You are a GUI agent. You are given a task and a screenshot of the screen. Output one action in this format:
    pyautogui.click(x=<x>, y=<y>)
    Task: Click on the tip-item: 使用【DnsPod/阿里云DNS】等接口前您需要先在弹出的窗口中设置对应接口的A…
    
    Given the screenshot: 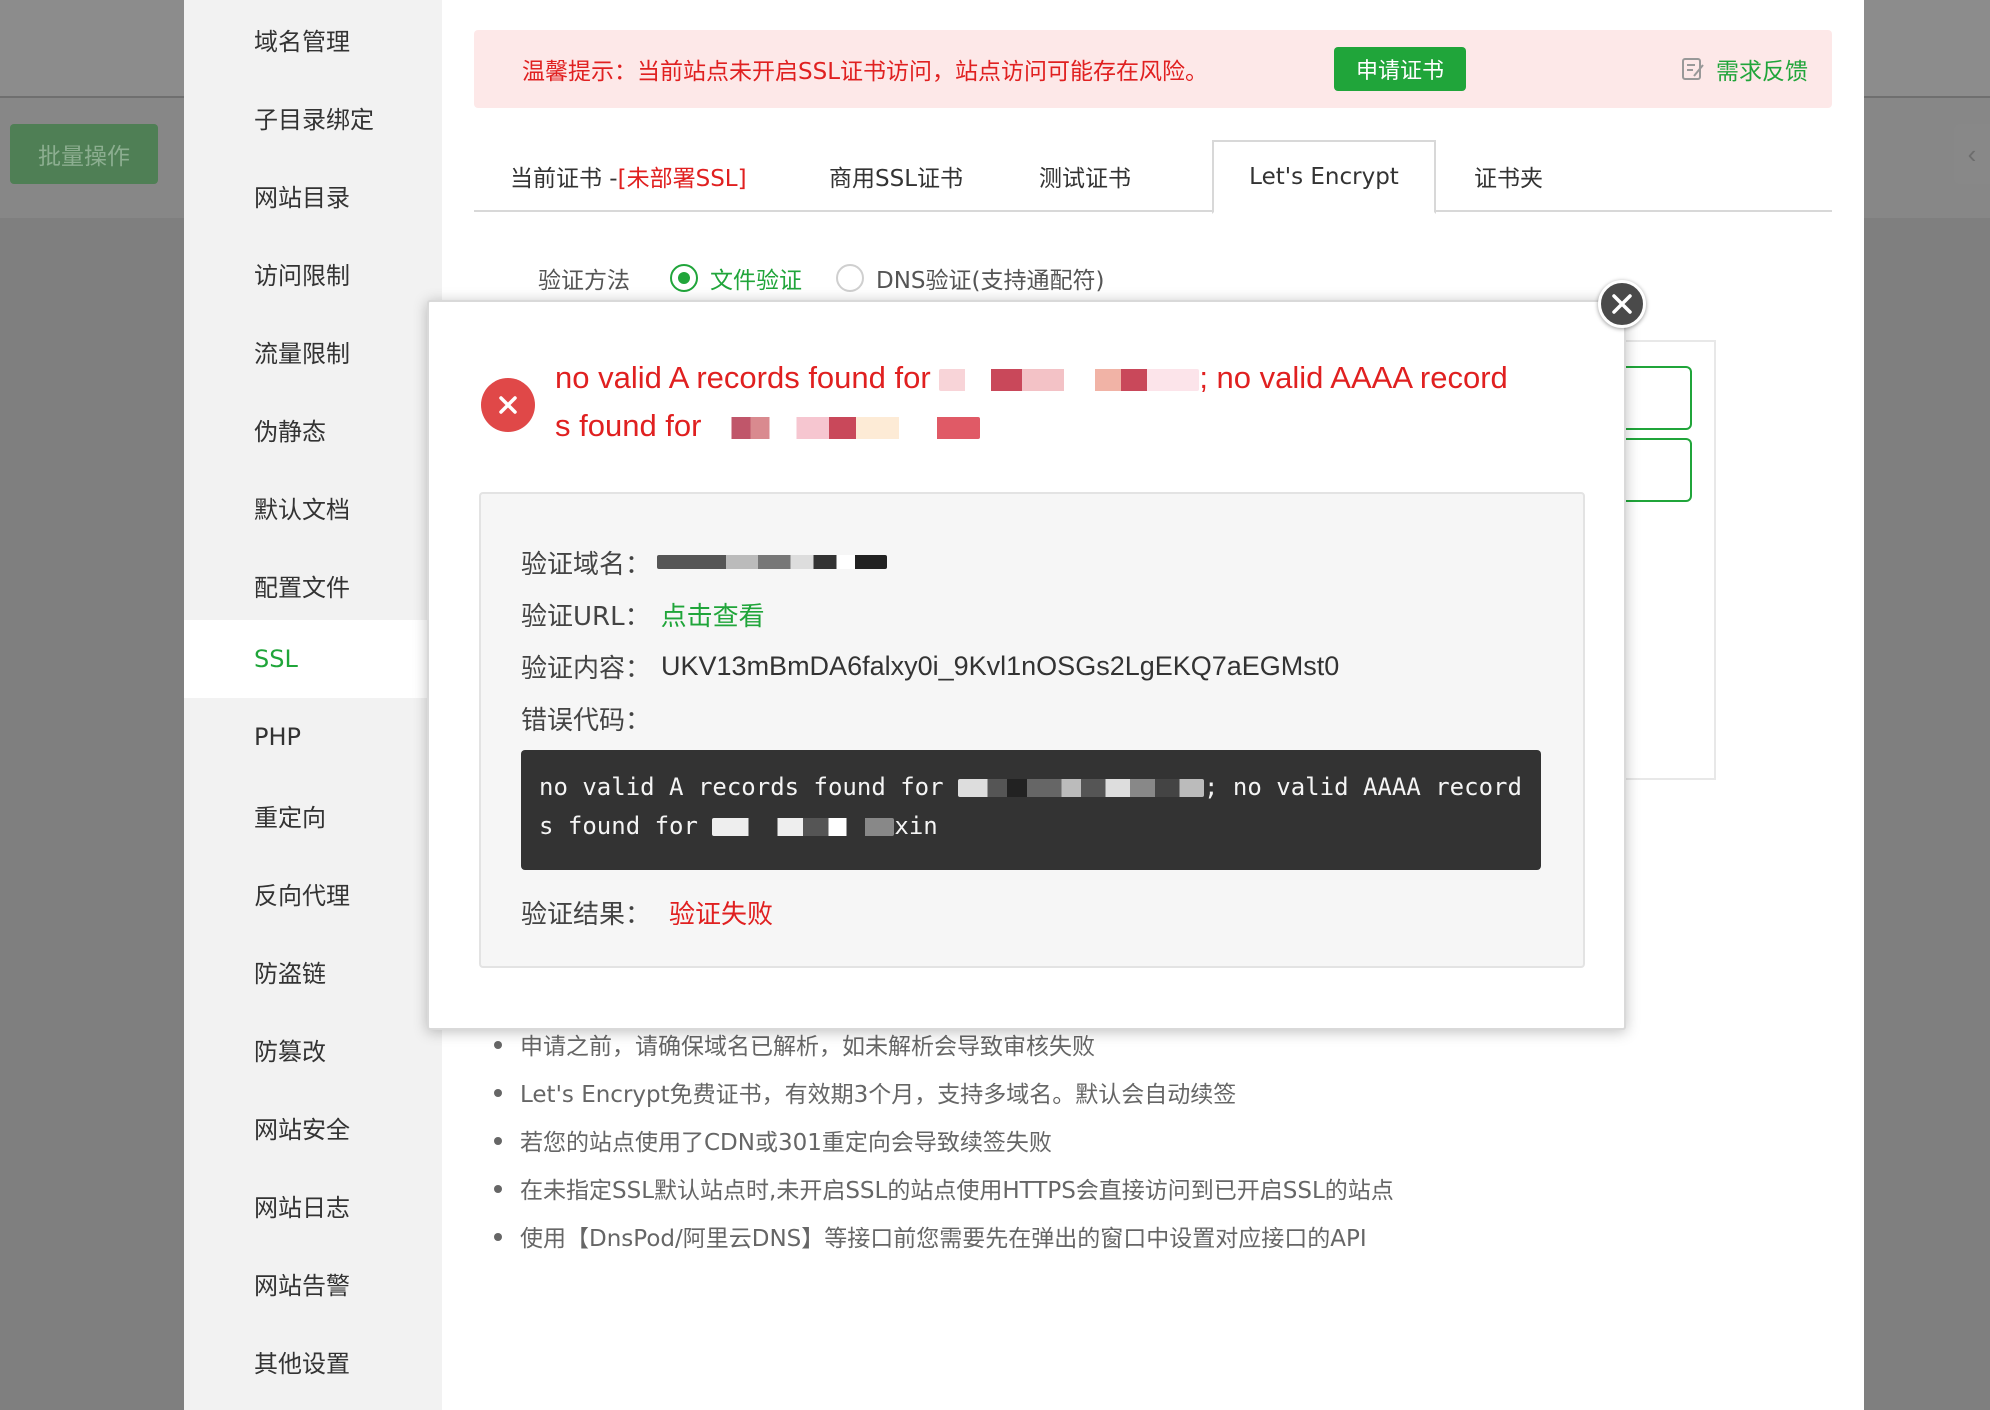 What is the action you would take?
    pyautogui.click(x=1140, y=1236)
    